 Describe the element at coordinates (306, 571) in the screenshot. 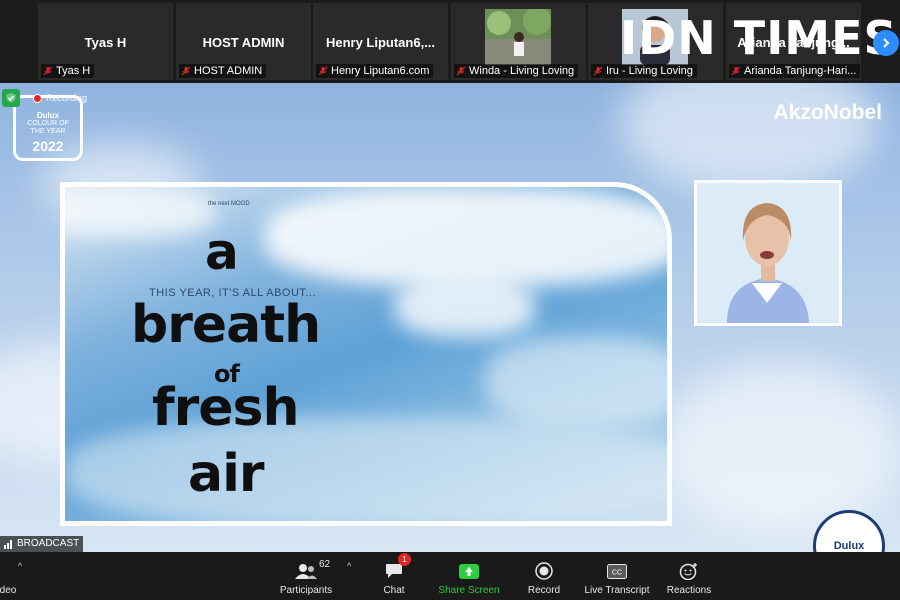

I see `participants-icon` at that location.